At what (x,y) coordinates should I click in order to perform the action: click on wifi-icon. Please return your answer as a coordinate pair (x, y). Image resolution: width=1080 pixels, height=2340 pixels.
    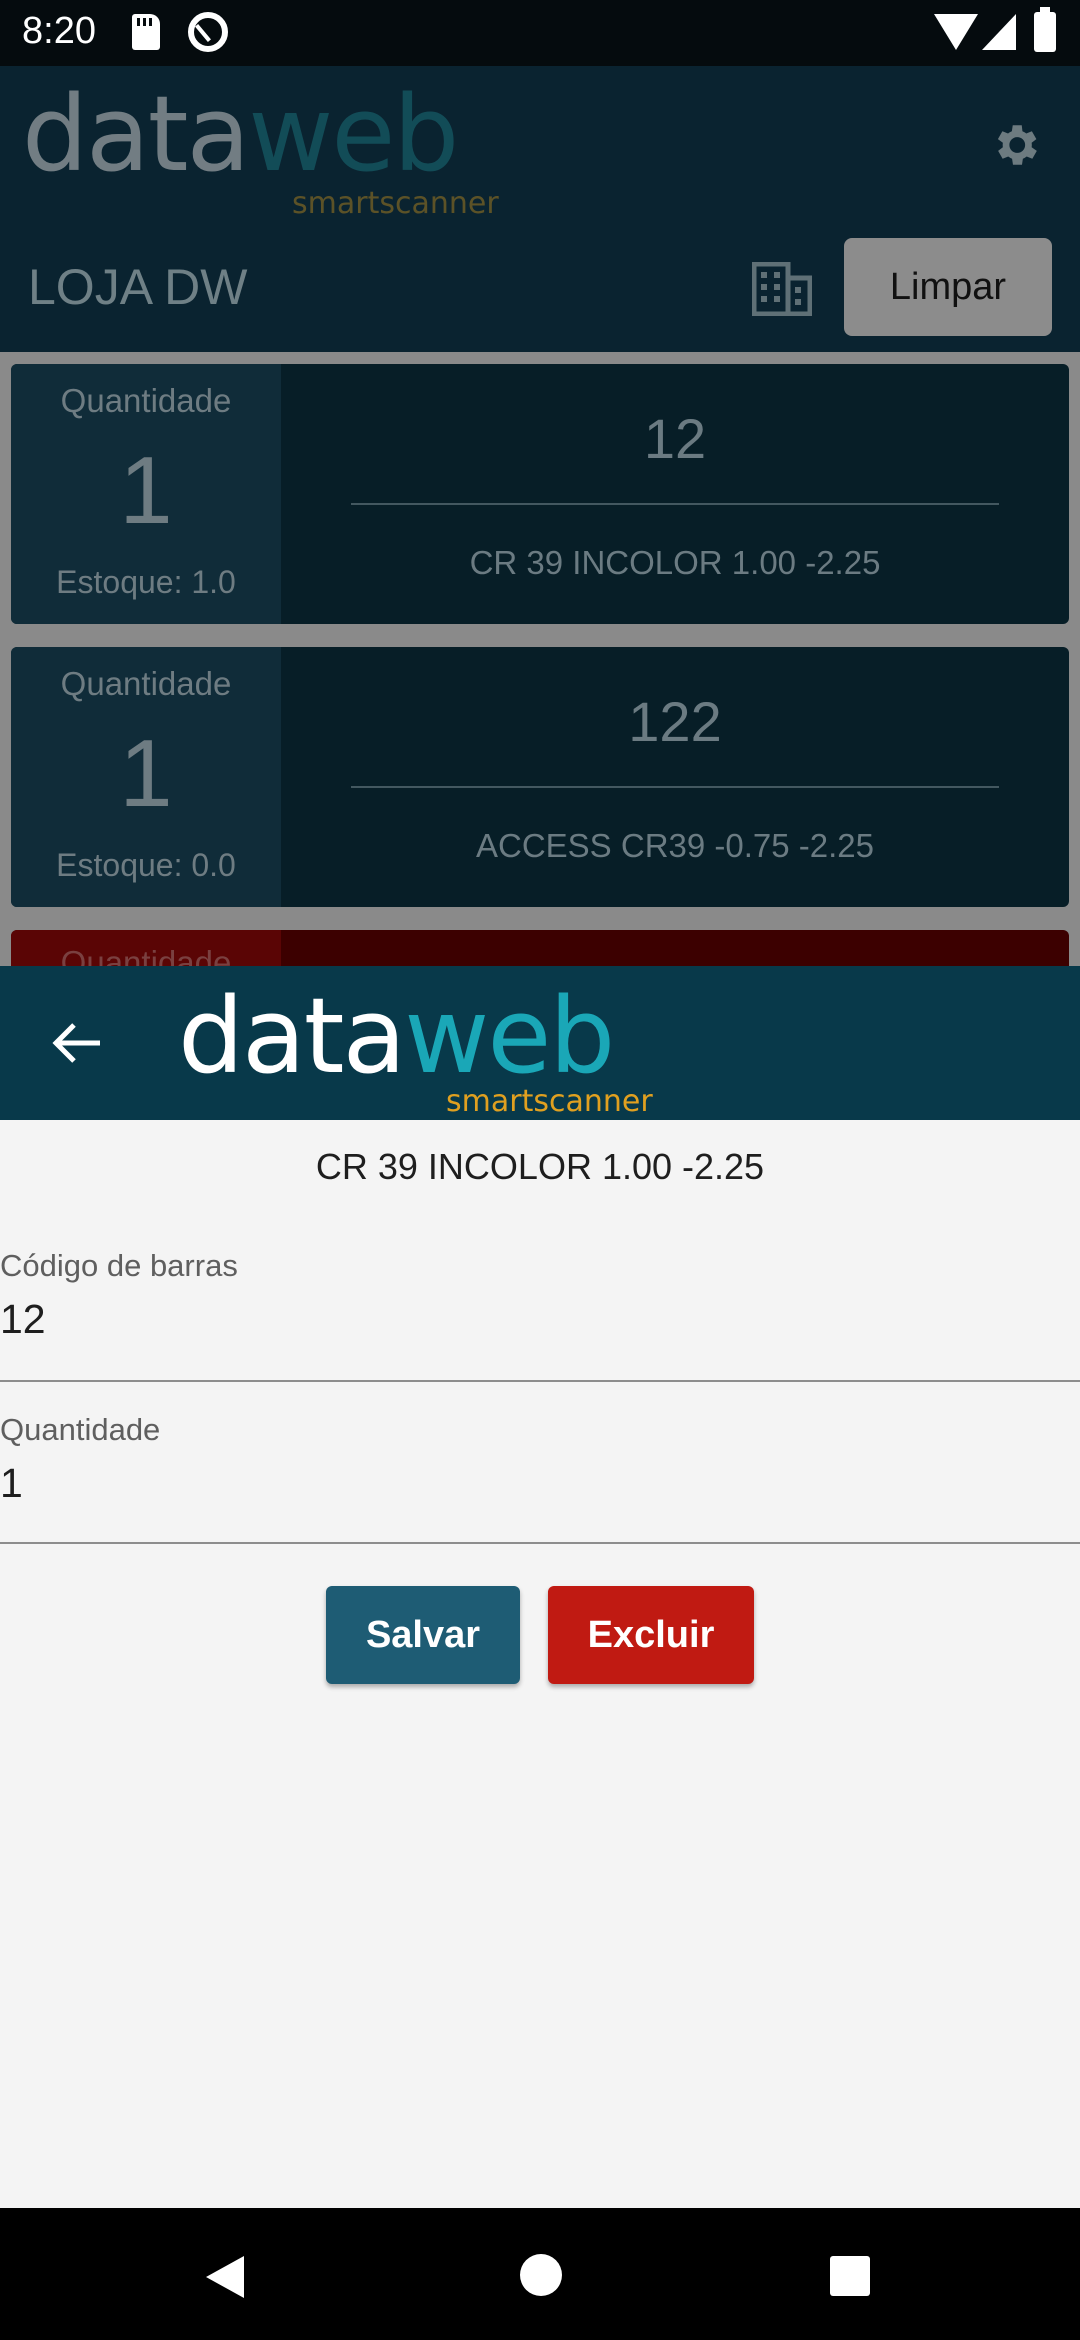
    Looking at the image, I should click on (956, 32).